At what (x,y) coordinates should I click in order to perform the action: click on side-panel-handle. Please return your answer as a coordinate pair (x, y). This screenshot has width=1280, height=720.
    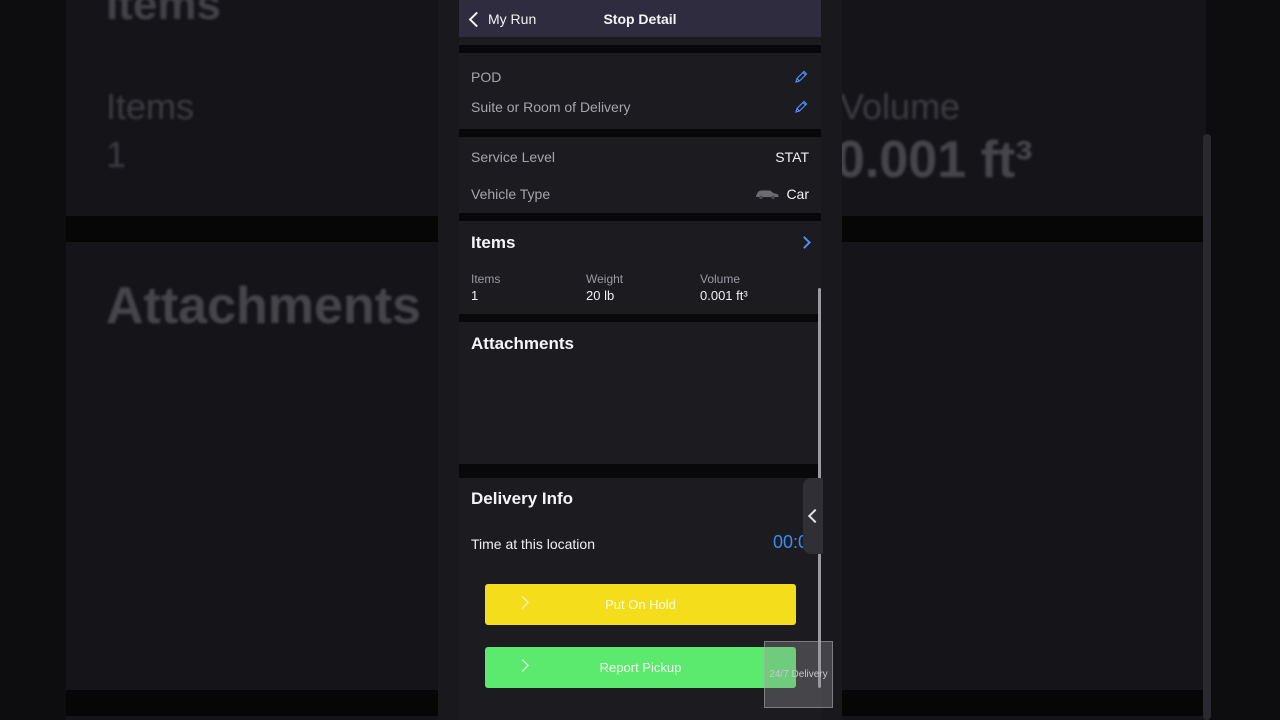
    Looking at the image, I should click on (813, 516).